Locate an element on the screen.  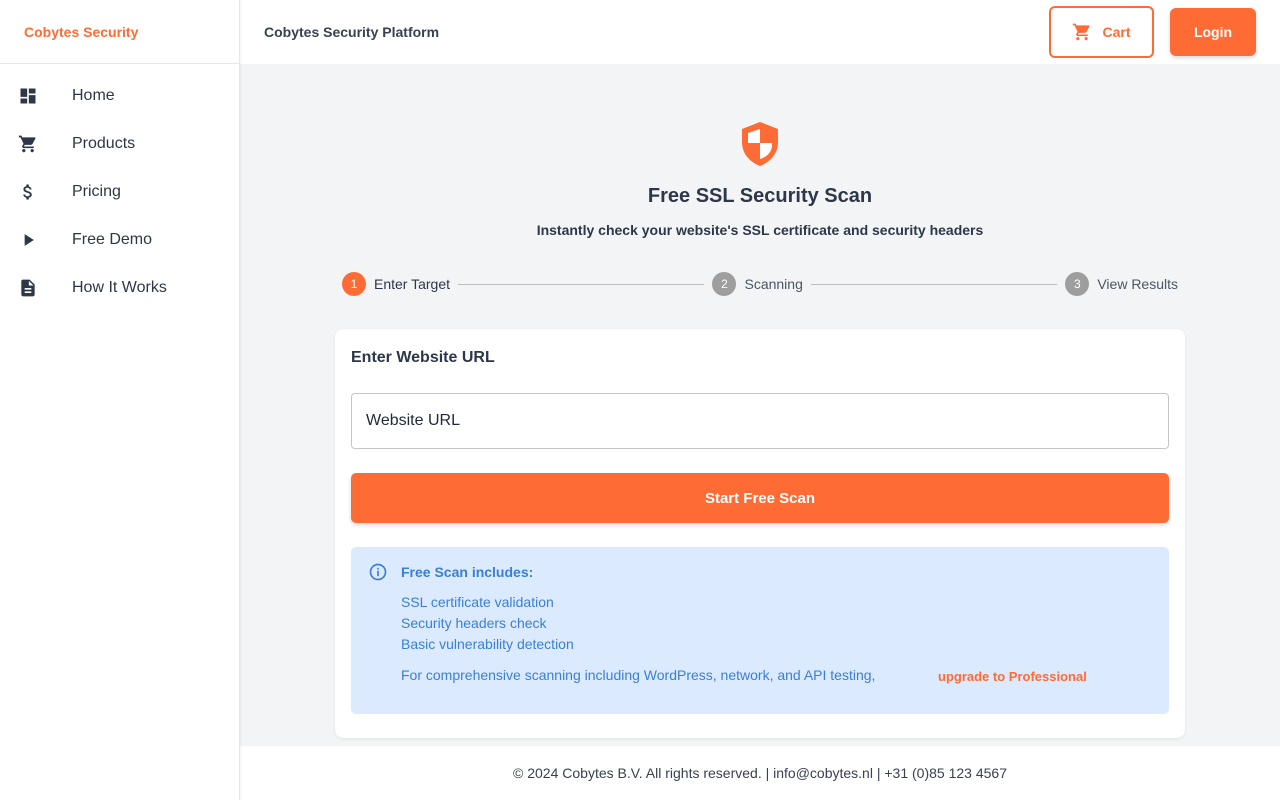
step-label: Scanning is located at coordinates (773, 284).